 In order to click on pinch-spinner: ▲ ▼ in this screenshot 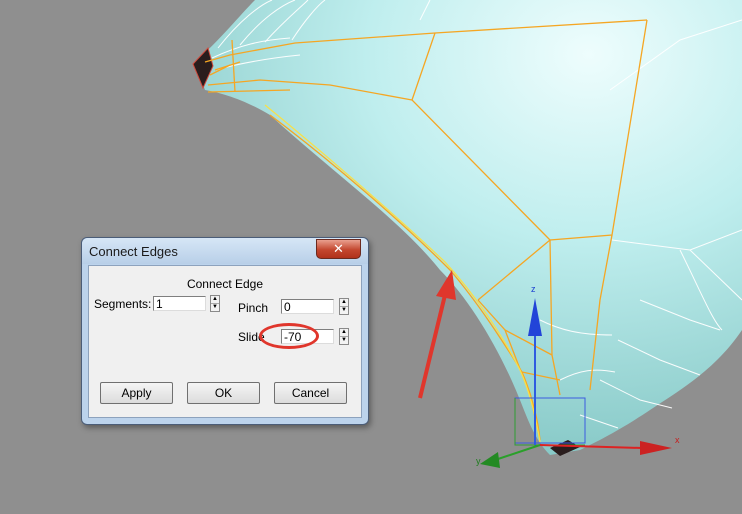, I will do `click(344, 306)`.